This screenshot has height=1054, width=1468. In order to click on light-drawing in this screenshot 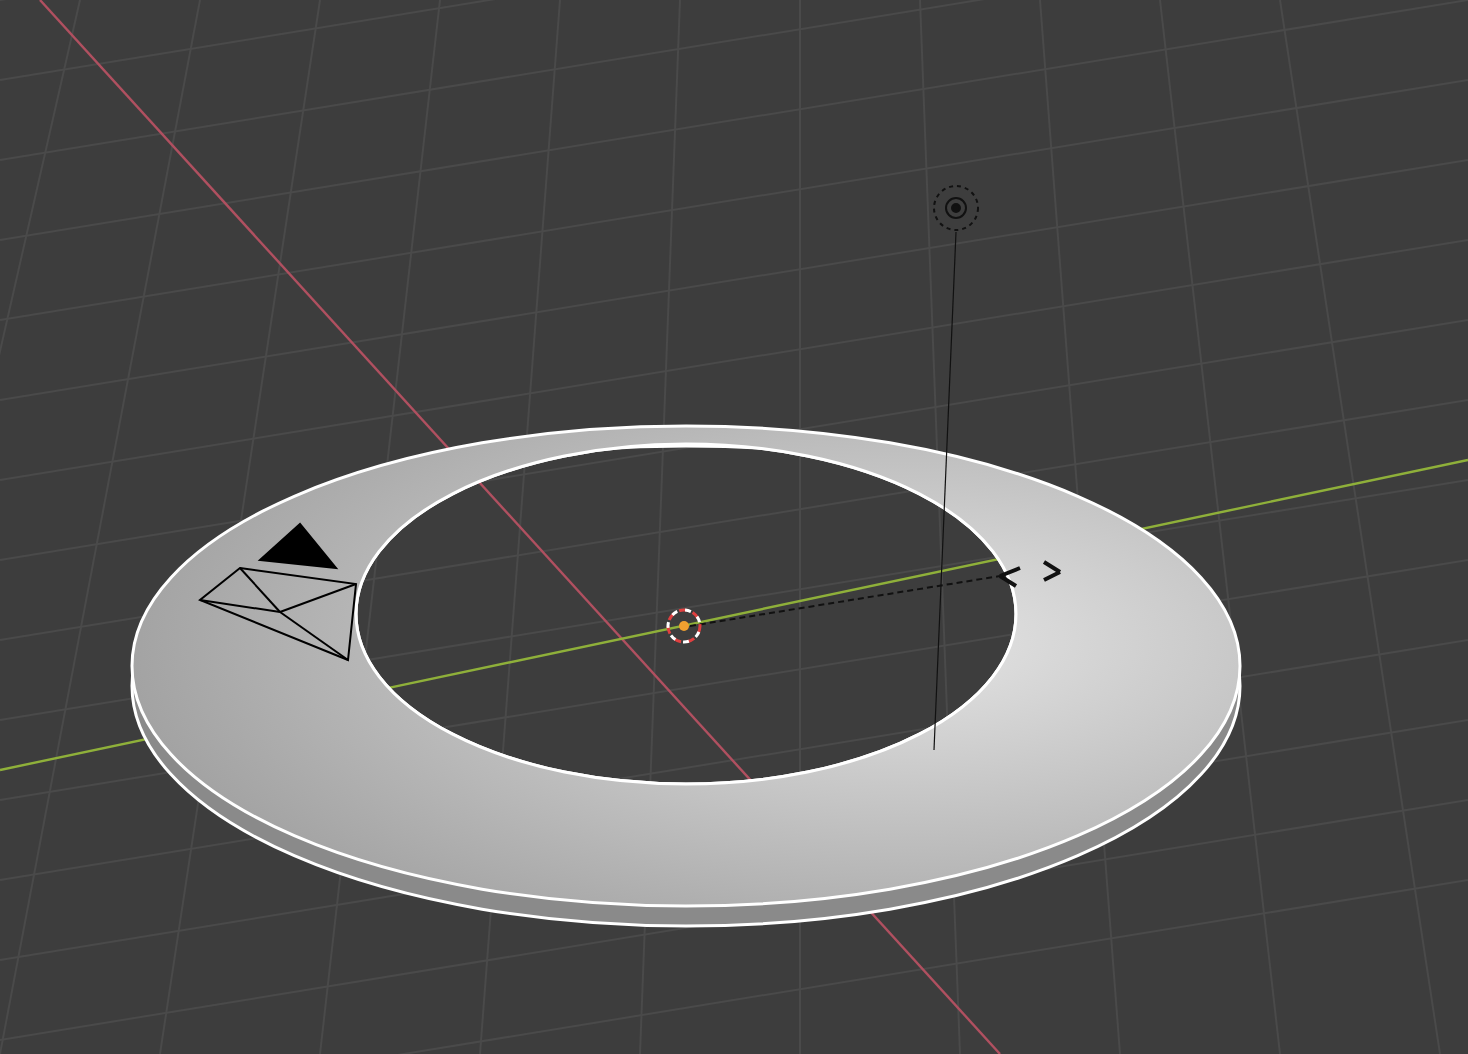, I will do `click(875, 468)`.